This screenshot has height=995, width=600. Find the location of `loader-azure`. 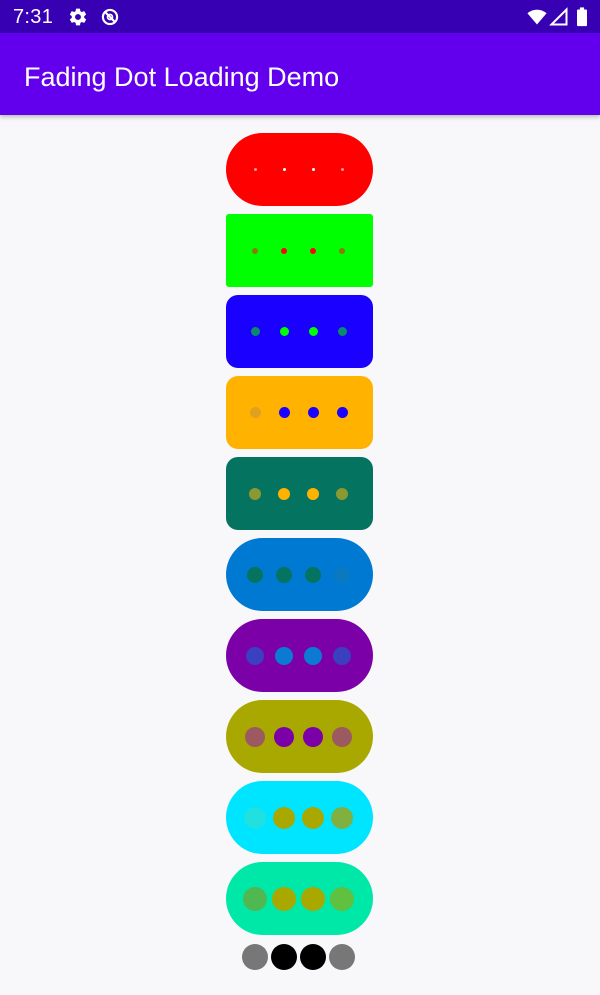

loader-azure is located at coordinates (299, 574).